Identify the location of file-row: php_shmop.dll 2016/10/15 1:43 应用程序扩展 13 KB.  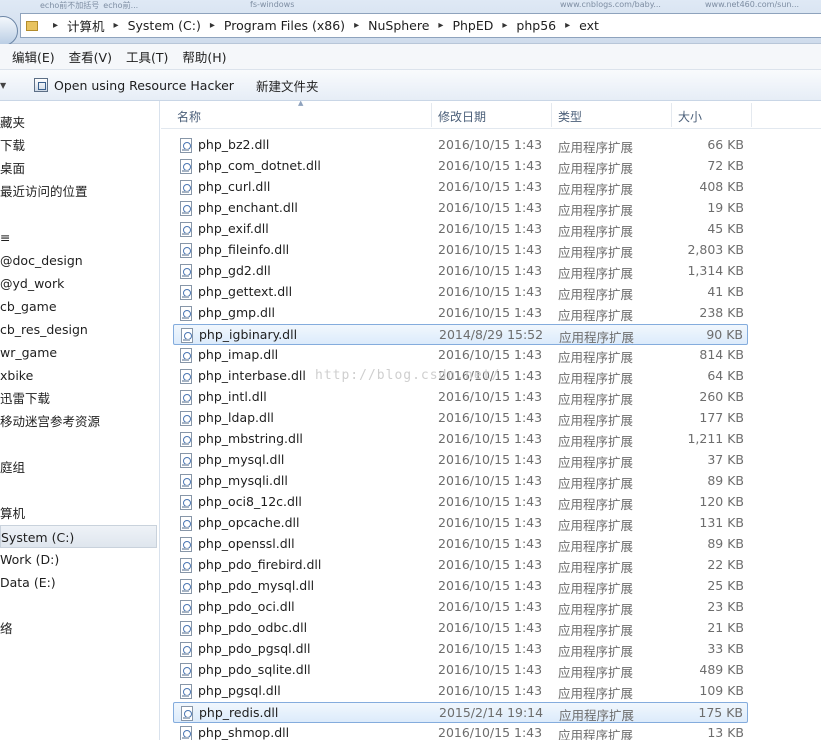
(460, 731).